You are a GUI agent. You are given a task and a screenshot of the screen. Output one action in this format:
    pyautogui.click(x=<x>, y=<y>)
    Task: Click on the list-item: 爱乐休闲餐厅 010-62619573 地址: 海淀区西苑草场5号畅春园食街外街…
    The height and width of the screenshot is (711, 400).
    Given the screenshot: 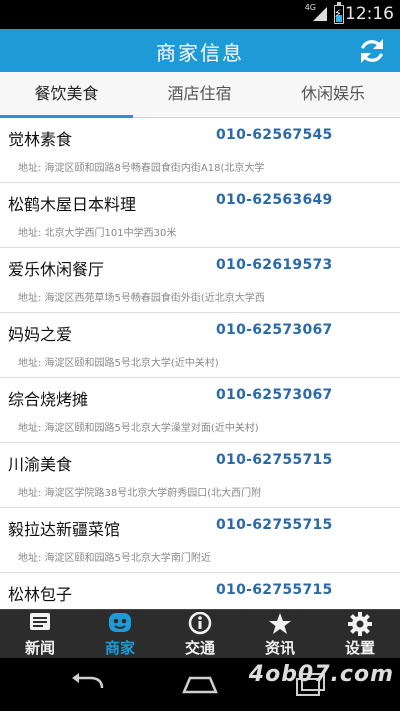 What is the action you would take?
    pyautogui.click(x=200, y=280)
    